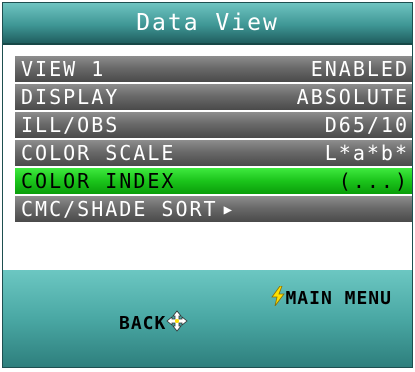 This screenshot has width=415, height=372. I want to click on menu-row-value: ABSOLUTE, so click(352, 97).